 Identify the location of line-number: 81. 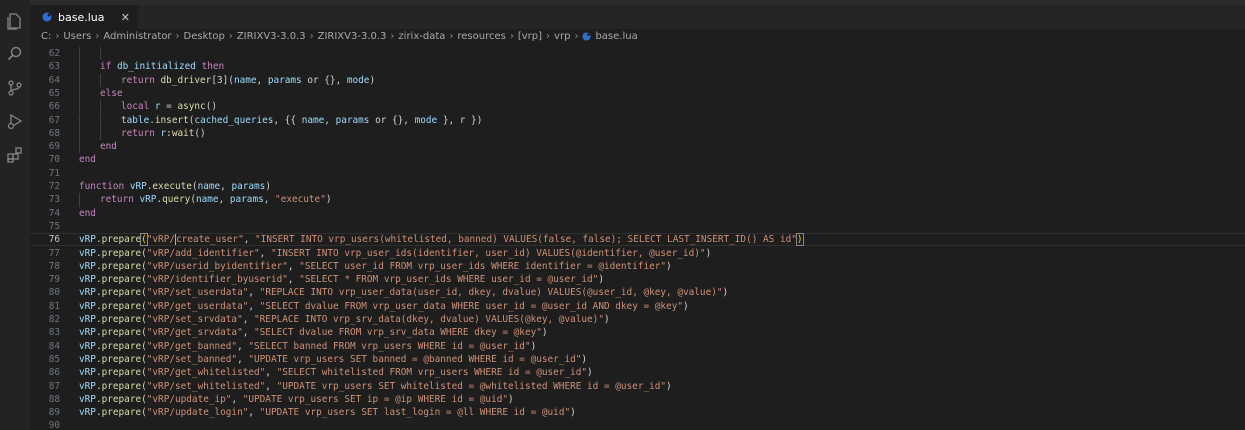
(54, 306).